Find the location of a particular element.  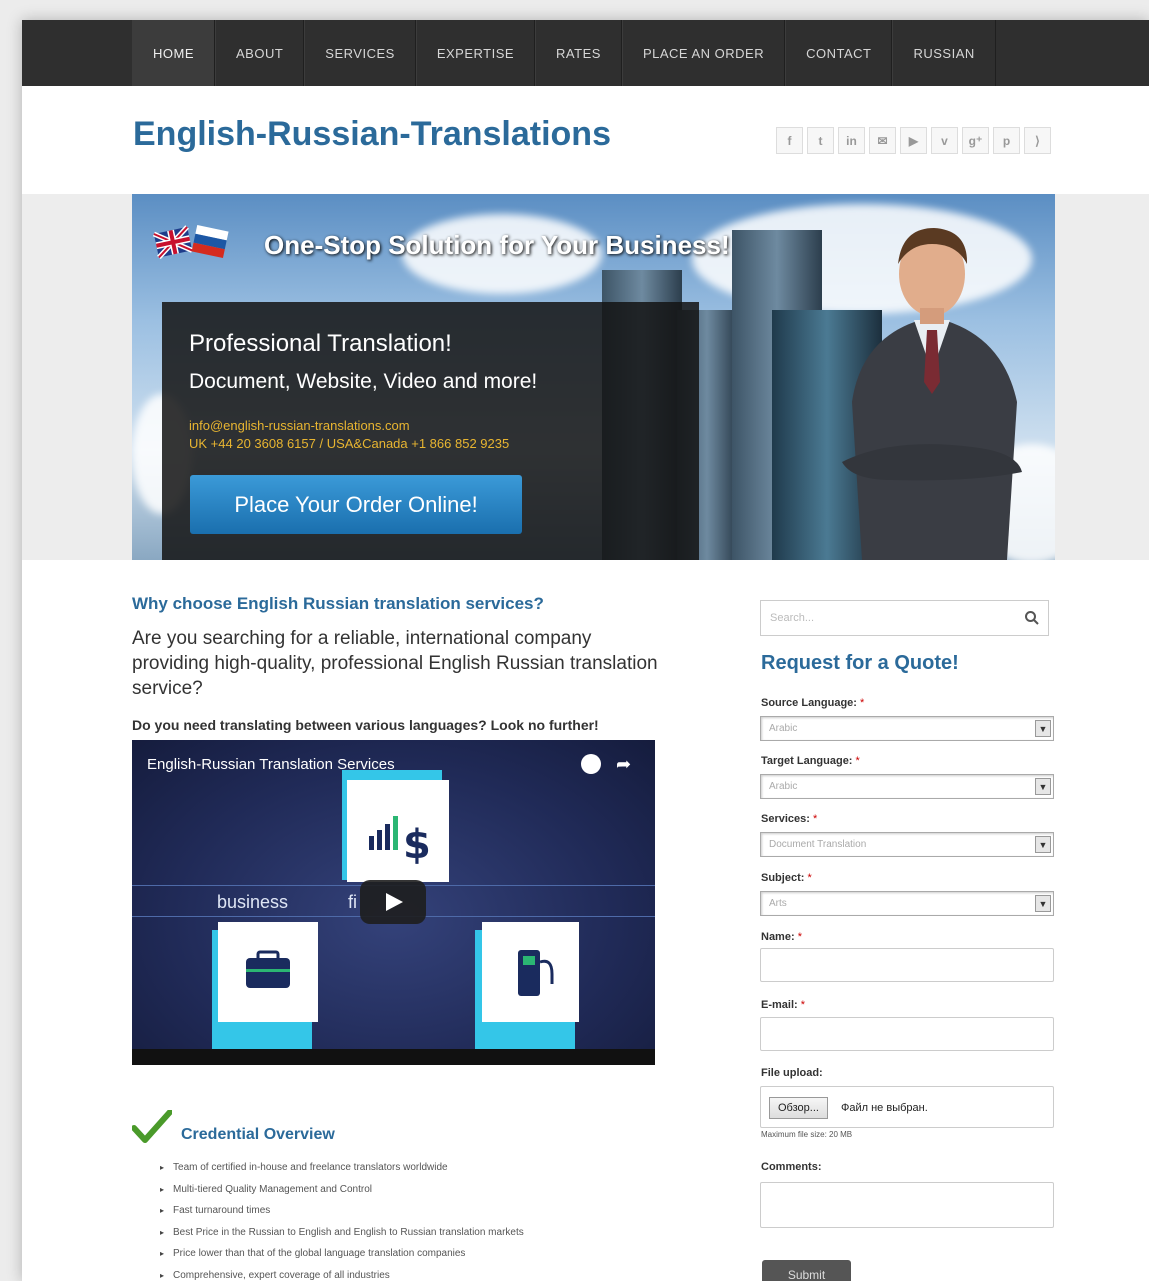

file-upload-field: Обзор... Файл не выбран. is located at coordinates (907, 1107).